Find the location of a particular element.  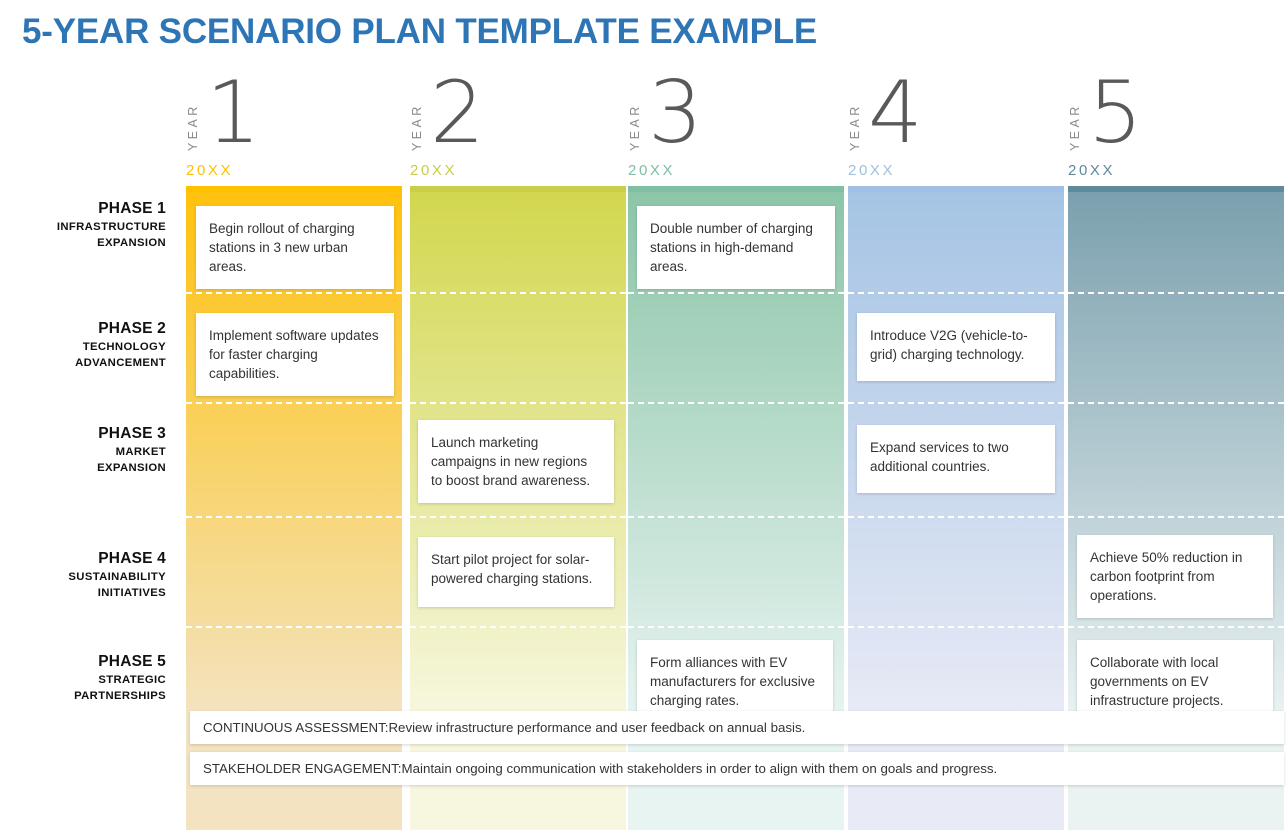

phase-subtitle-line: STRATEGIC is located at coordinates (132, 680).